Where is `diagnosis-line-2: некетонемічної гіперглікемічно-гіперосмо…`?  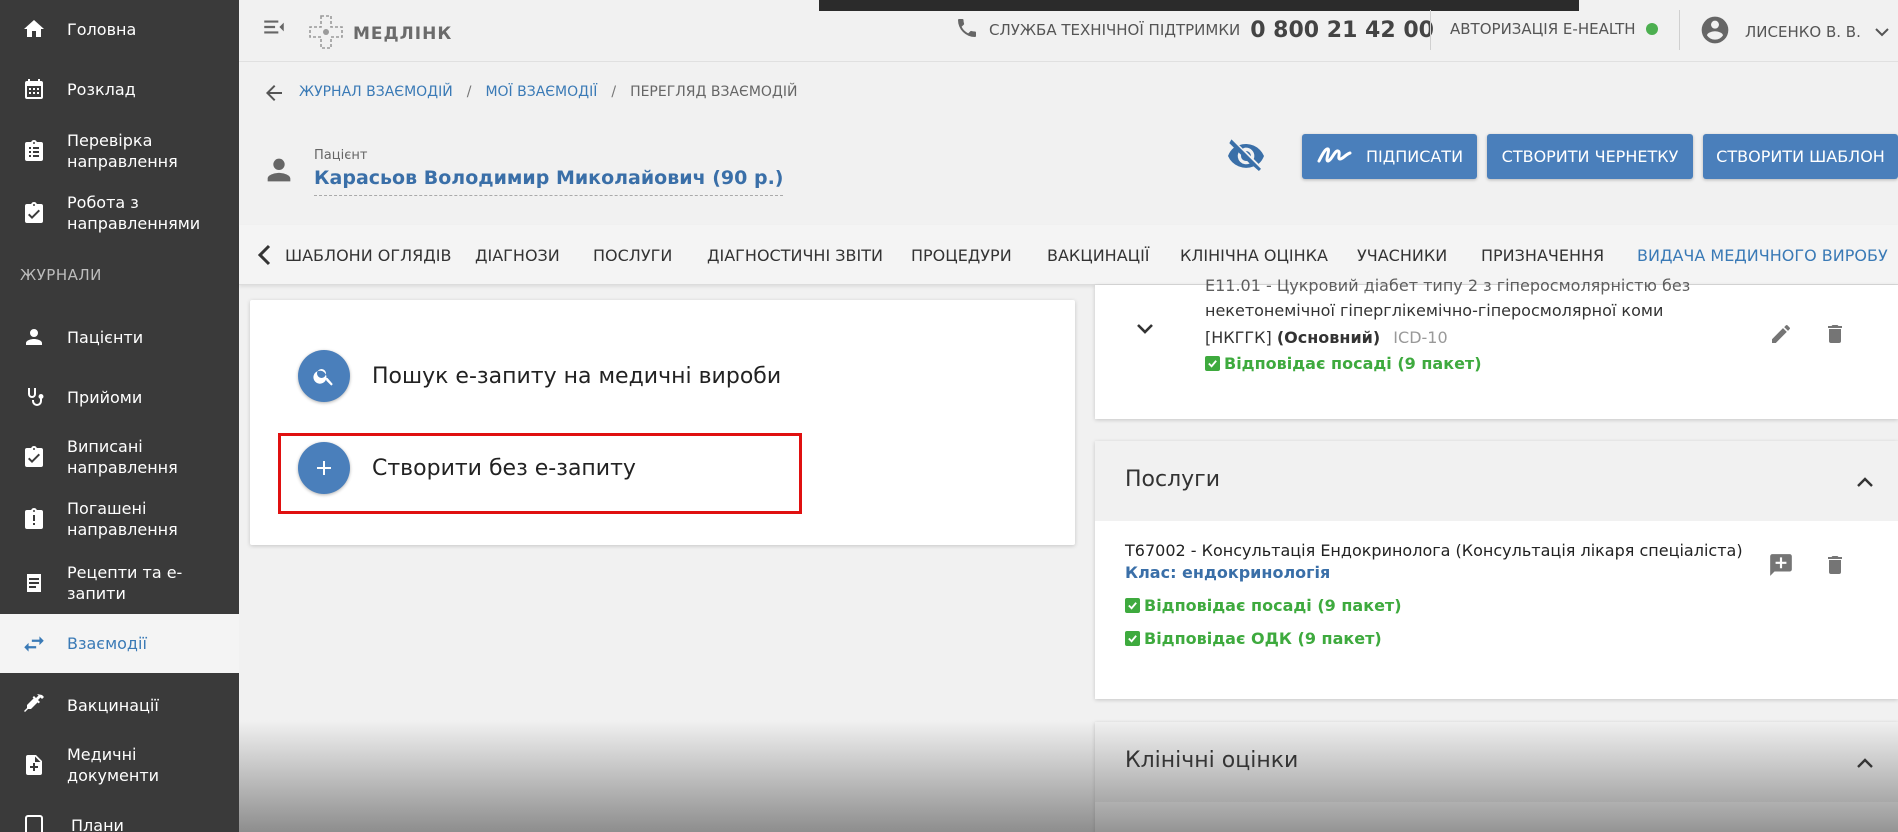 diagnosis-line-2: некетонемічної гіперглікемічно-гіперосмо… is located at coordinates (1434, 310).